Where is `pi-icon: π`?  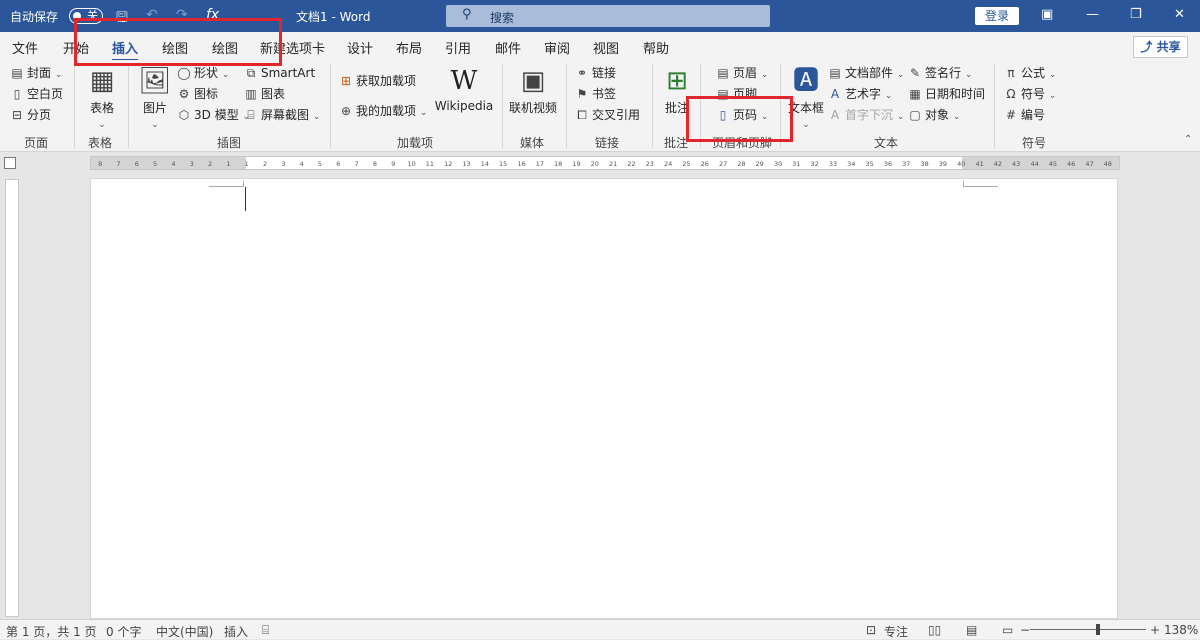
pi-icon: π is located at coordinates (1011, 73).